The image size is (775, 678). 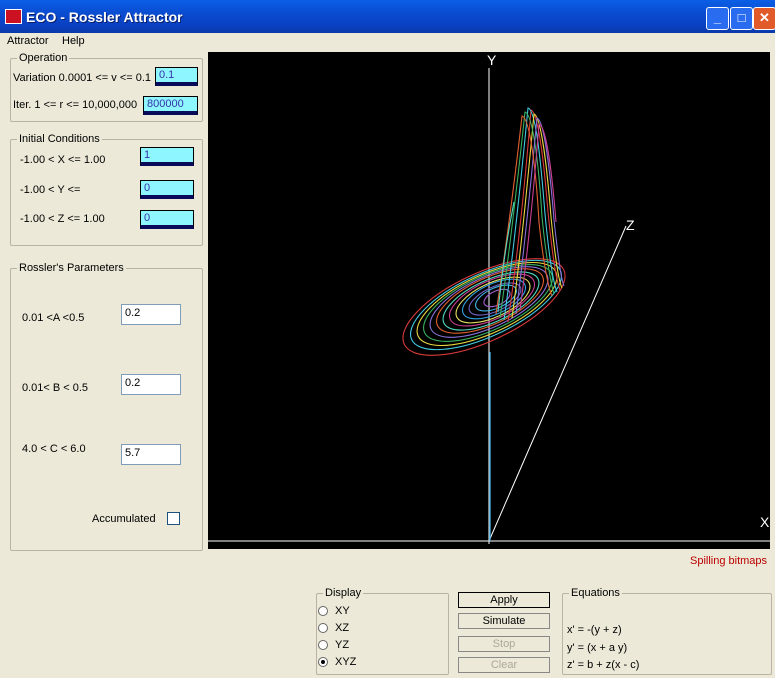 I want to click on iter-input: 800000, so click(x=170, y=105).